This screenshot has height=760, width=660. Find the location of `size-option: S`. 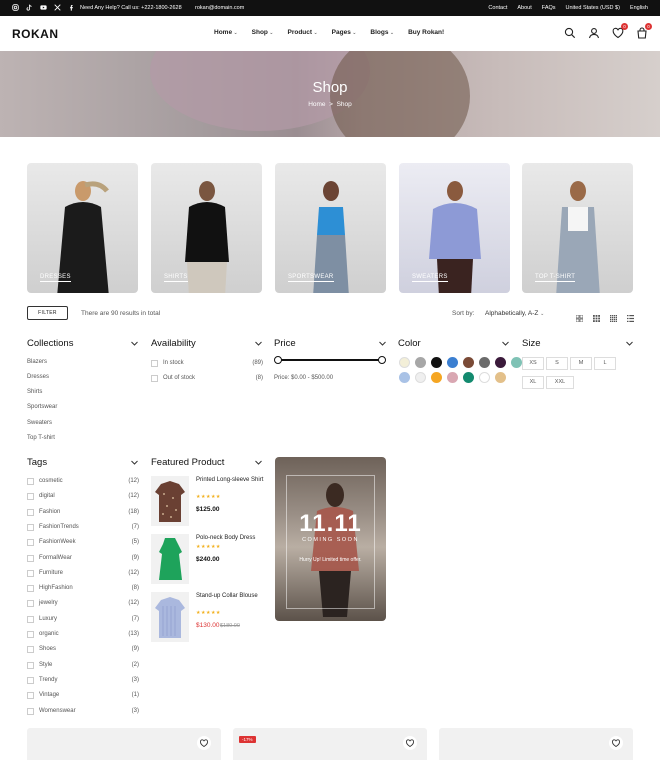

size-option: S is located at coordinates (557, 363).